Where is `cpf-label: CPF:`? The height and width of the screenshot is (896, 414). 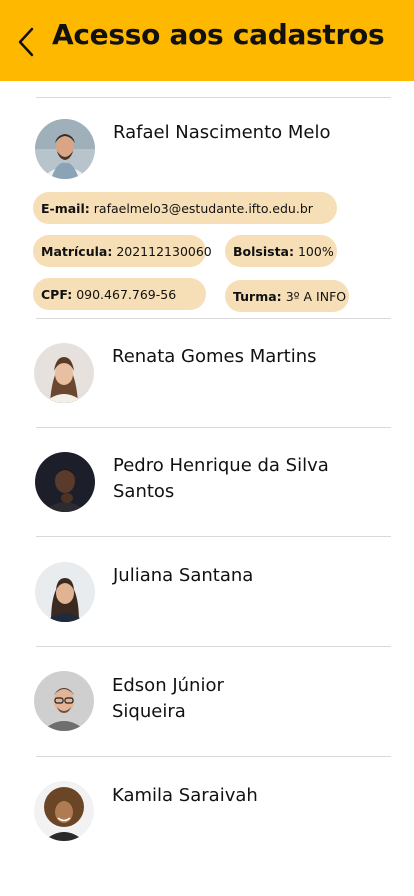
cpf-label: CPF: is located at coordinates (57, 294).